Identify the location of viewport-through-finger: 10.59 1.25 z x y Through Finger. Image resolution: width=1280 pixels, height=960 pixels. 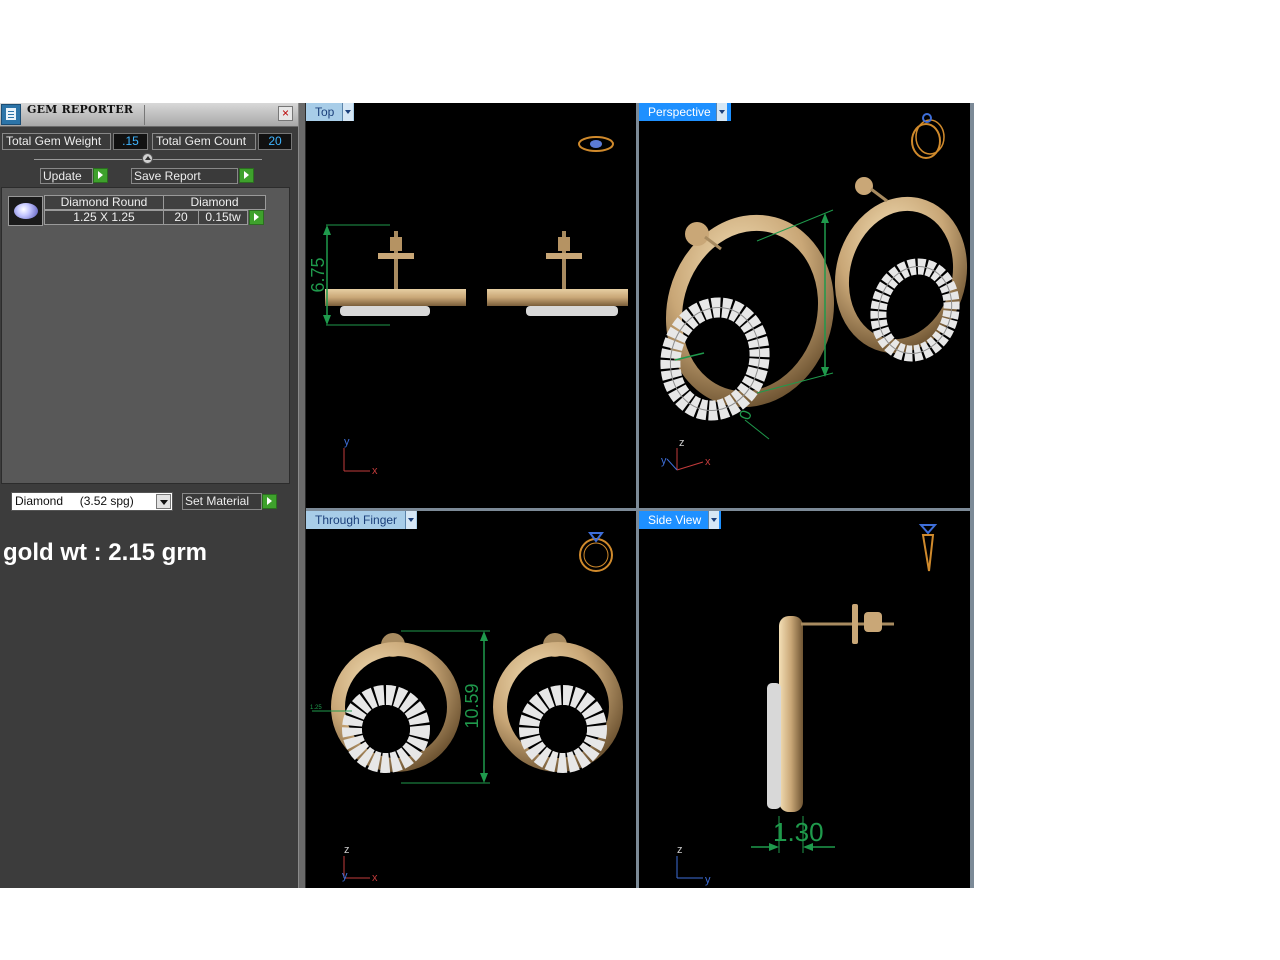
(471, 699).